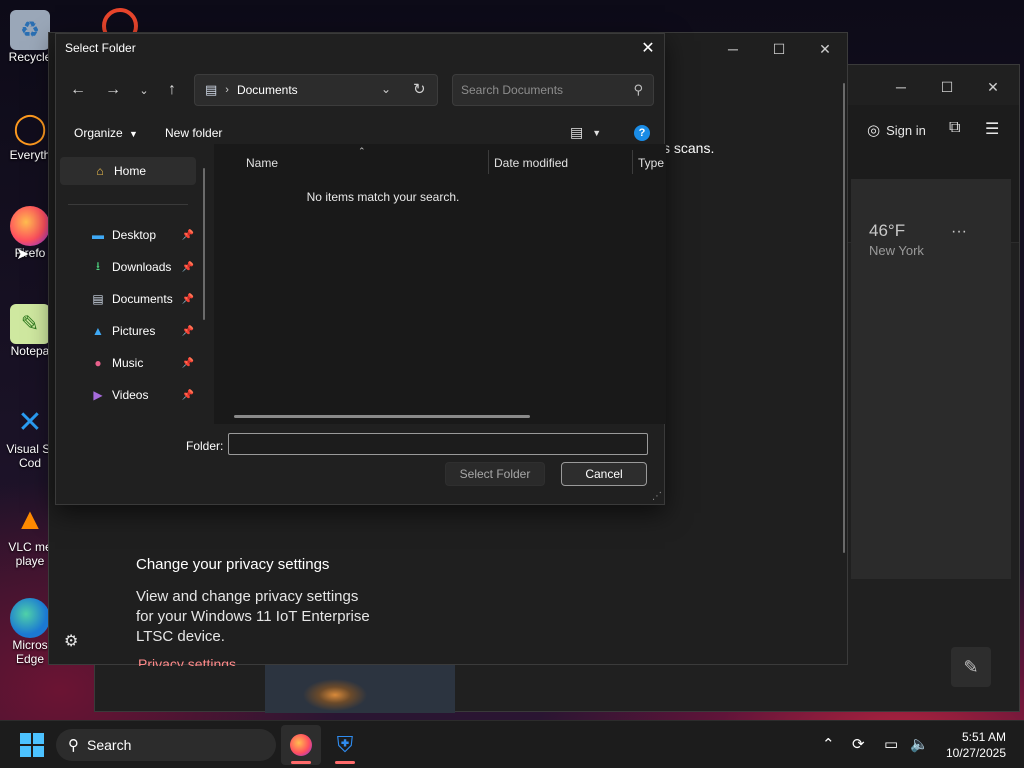  Describe the element at coordinates (30, 128) in the screenshot. I see `everything-icon: ◯` at that location.